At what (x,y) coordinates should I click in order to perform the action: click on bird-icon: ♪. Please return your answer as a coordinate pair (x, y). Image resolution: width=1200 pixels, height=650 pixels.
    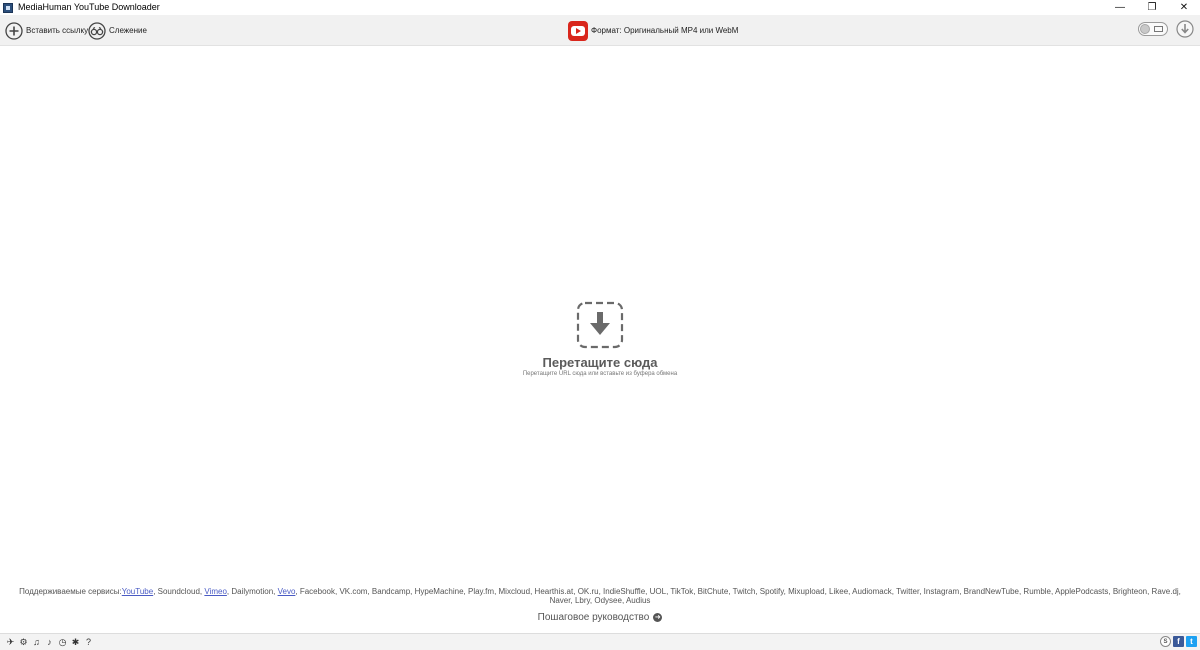
    Looking at the image, I should click on (49, 642).